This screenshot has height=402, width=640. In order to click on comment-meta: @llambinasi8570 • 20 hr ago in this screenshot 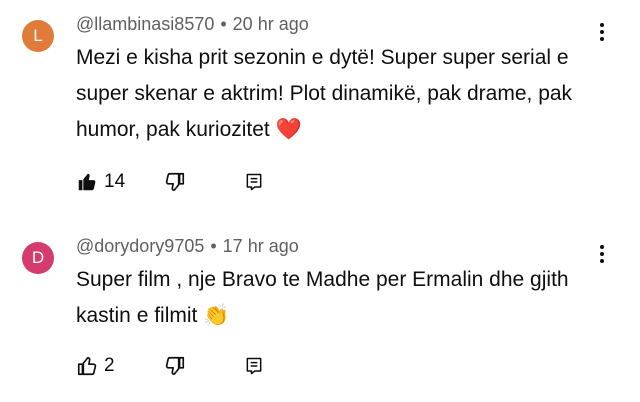, I will do `click(192, 24)`.